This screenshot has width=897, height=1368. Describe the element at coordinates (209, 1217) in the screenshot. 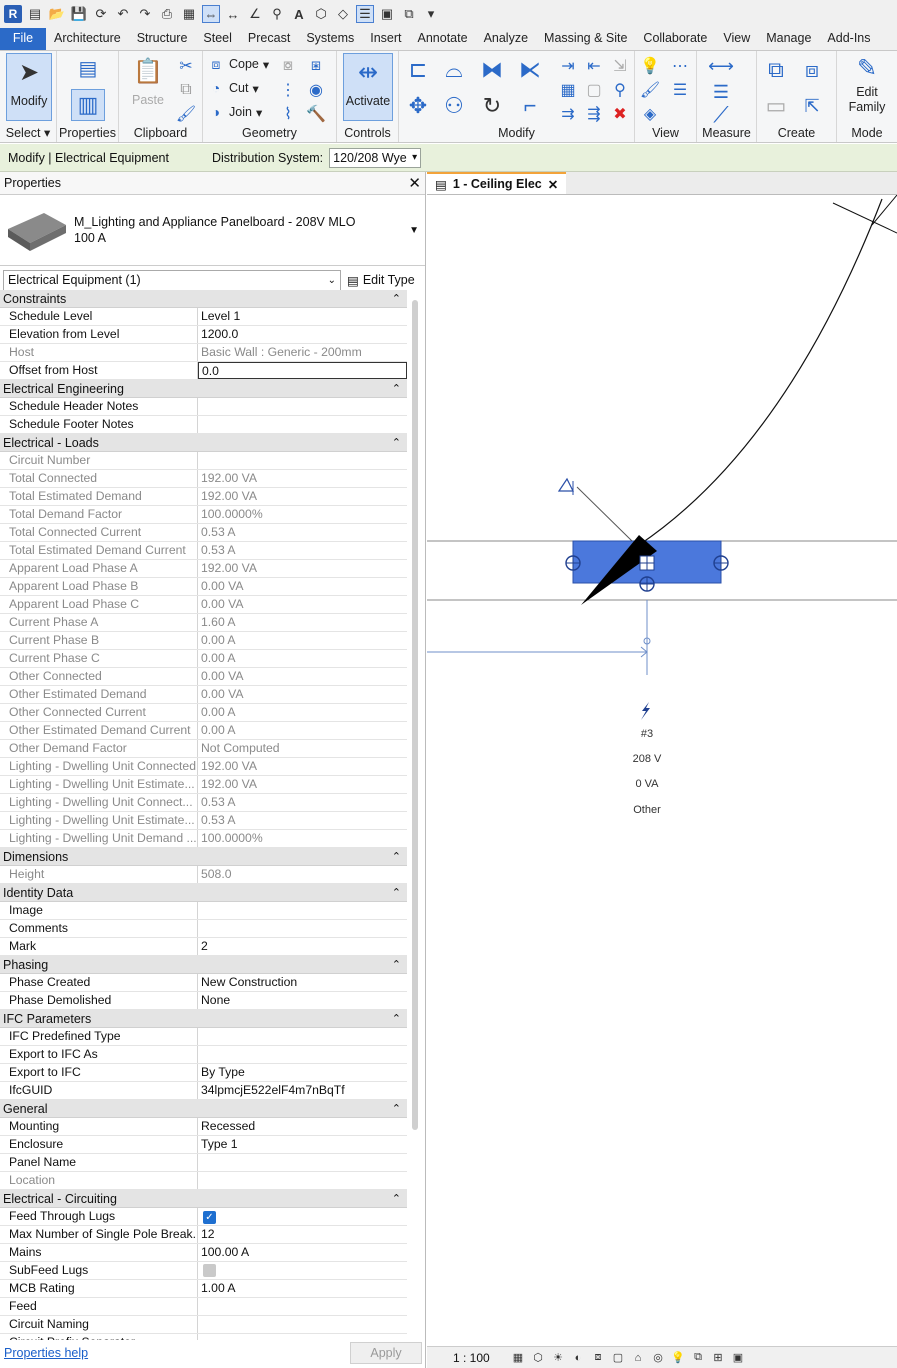

I see `checkbox: ✓` at that location.